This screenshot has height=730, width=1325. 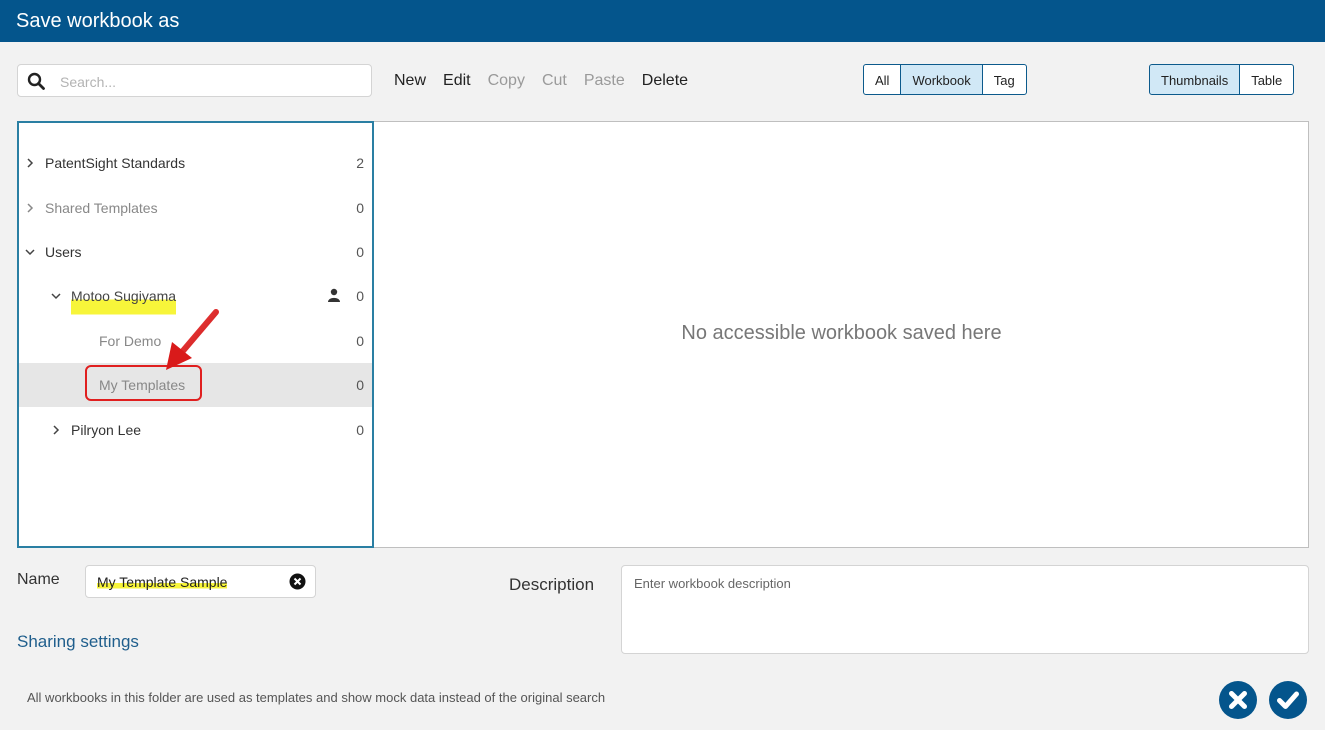 I want to click on clear-icon, so click(x=297, y=581).